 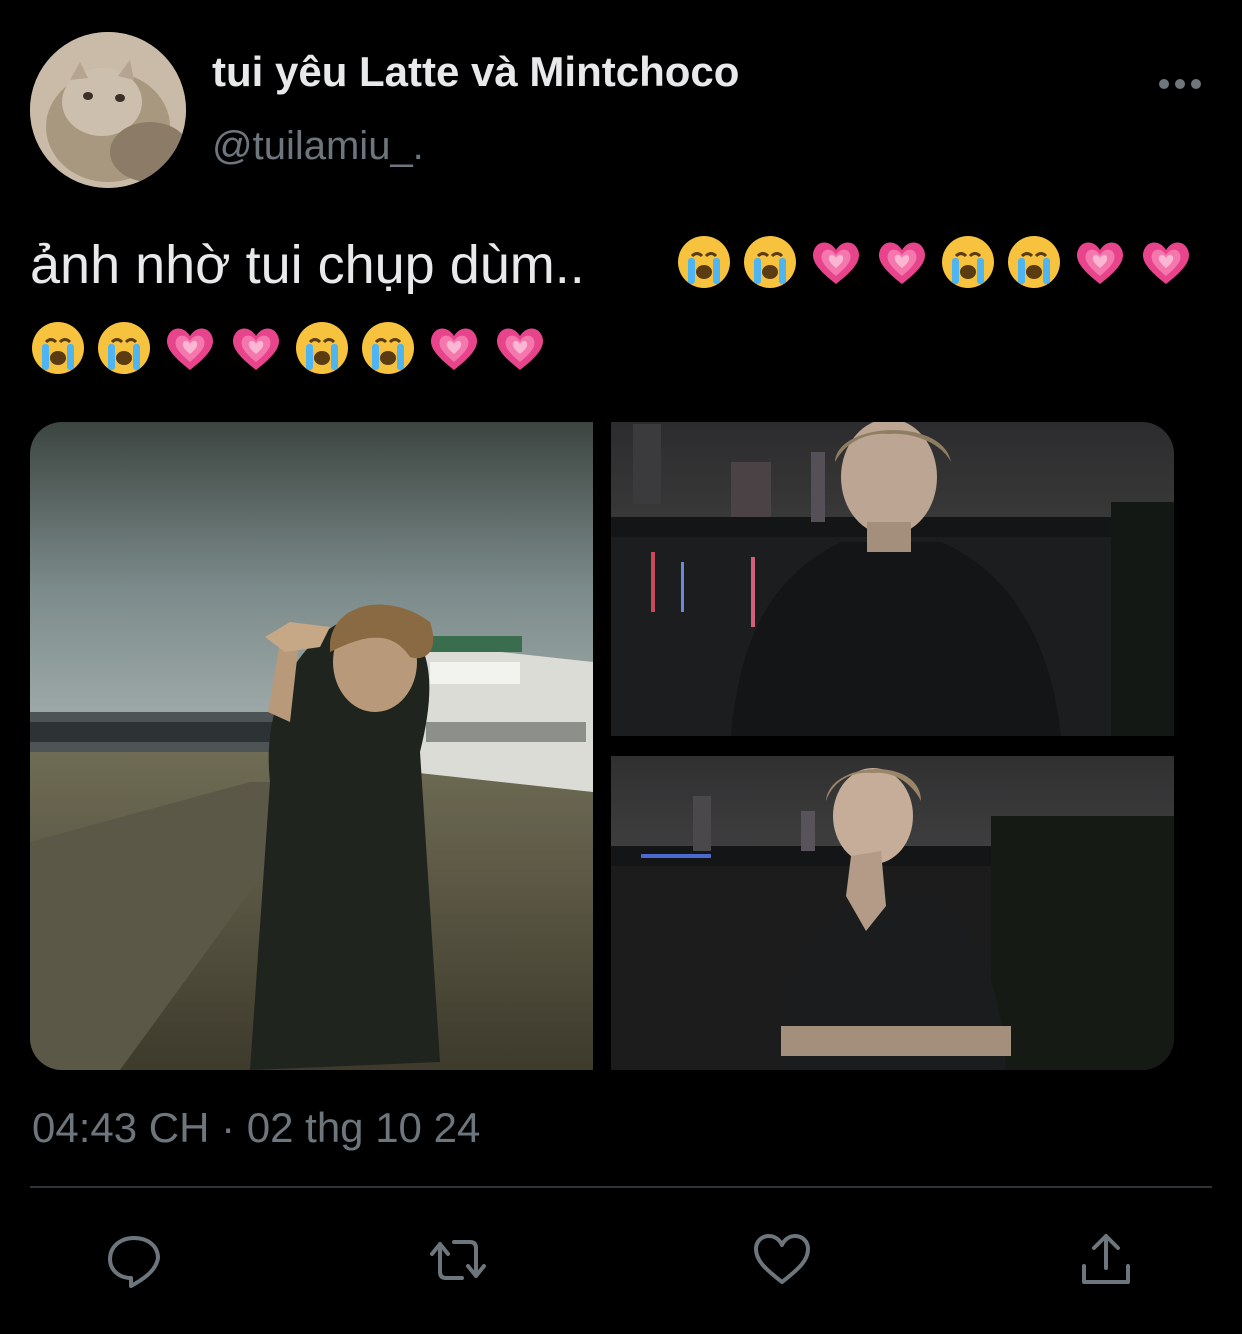 I want to click on retweet-icon, so click(x=458, y=1260).